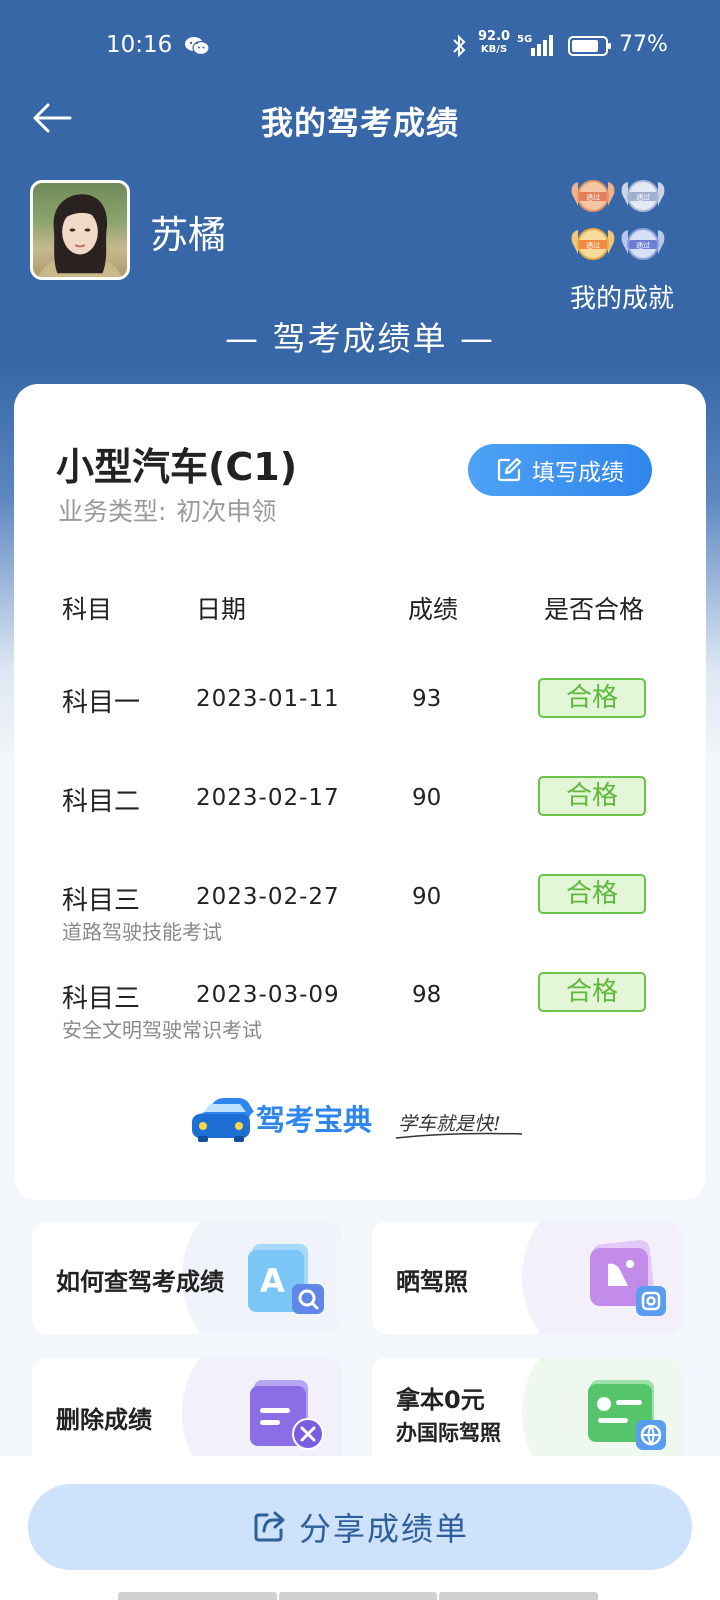 This screenshot has width=720, height=1600. Describe the element at coordinates (142, 932) in the screenshot. I see `row-note: 道路驾驶技能考试` at that location.